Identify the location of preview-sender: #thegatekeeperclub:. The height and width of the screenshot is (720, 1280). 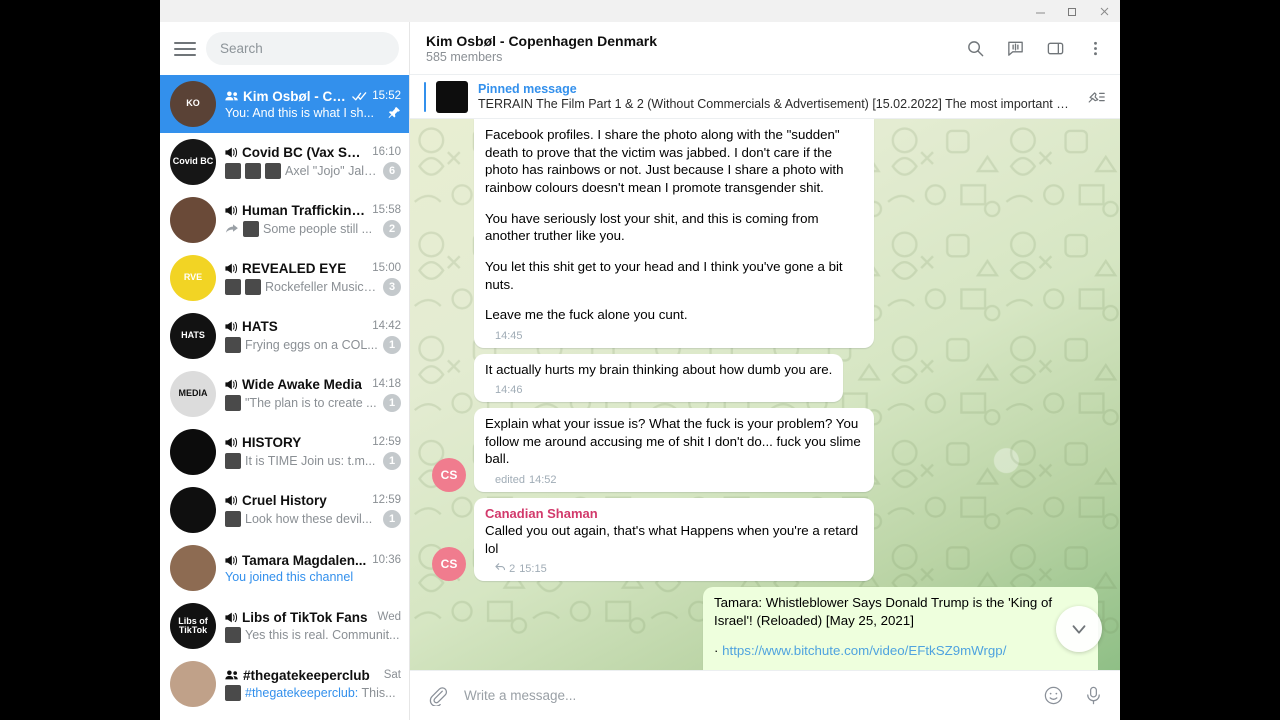
(303, 692).